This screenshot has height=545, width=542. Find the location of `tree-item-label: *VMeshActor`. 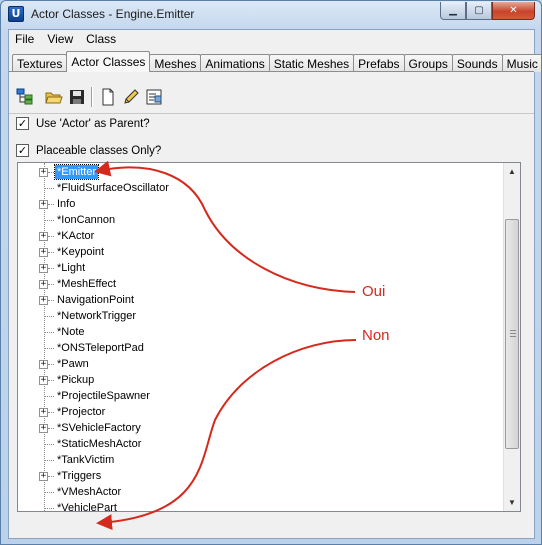

tree-item-label: *VMeshActor is located at coordinates (89, 492).